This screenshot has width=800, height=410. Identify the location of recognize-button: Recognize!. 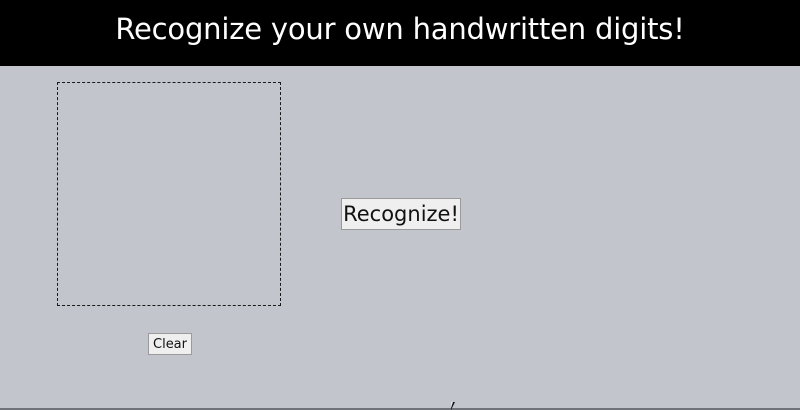
(401, 214).